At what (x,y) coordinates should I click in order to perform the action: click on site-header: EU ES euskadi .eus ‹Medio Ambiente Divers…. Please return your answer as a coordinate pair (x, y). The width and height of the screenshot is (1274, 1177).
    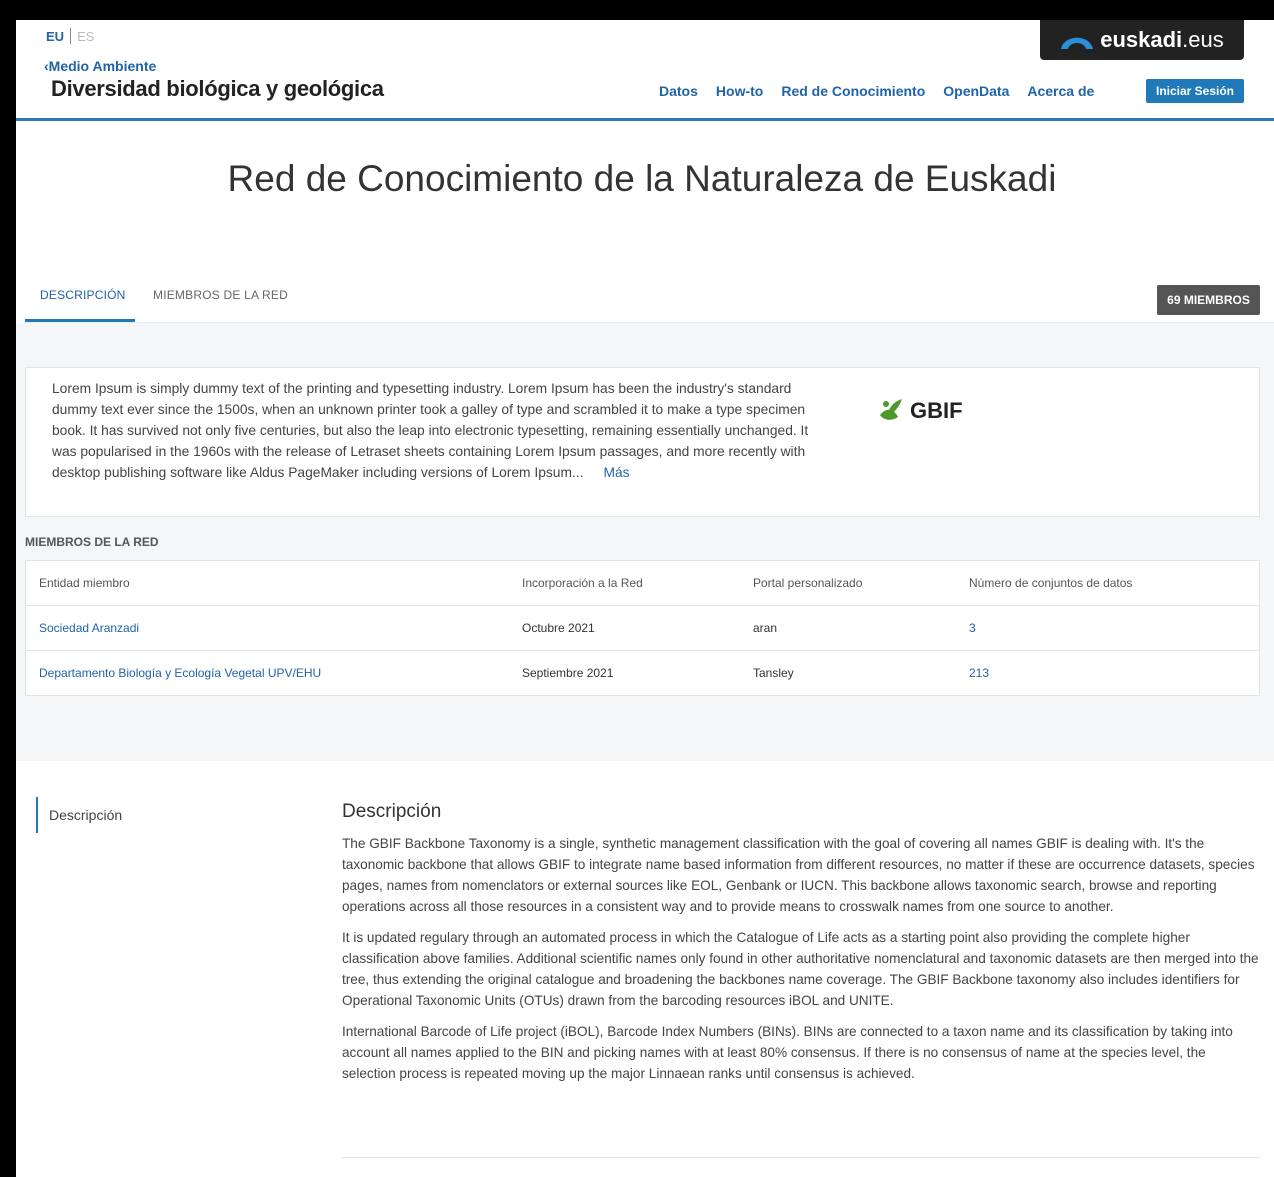
    Looking at the image, I should click on (645, 70).